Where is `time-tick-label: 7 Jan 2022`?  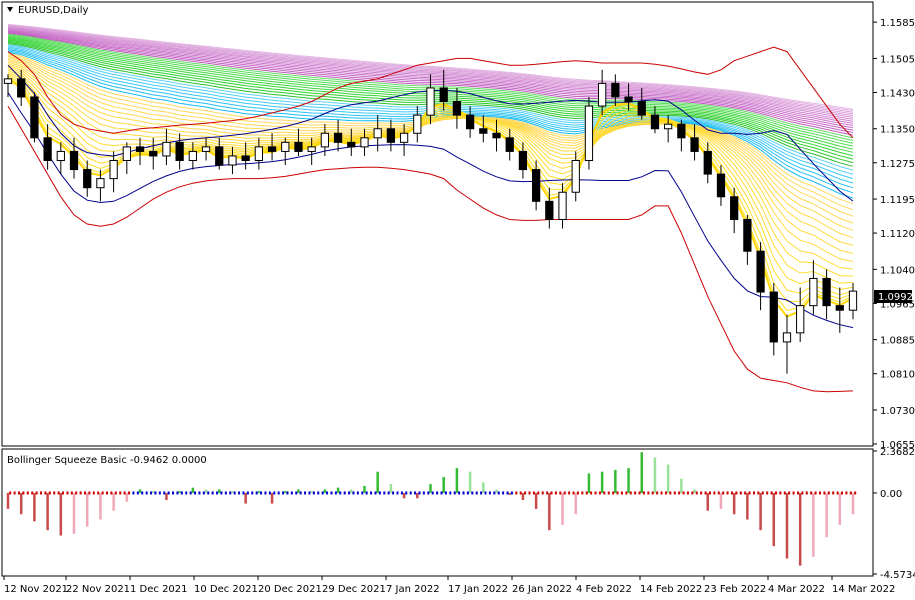
time-tick-label: 7 Jan 2022 is located at coordinates (413, 589).